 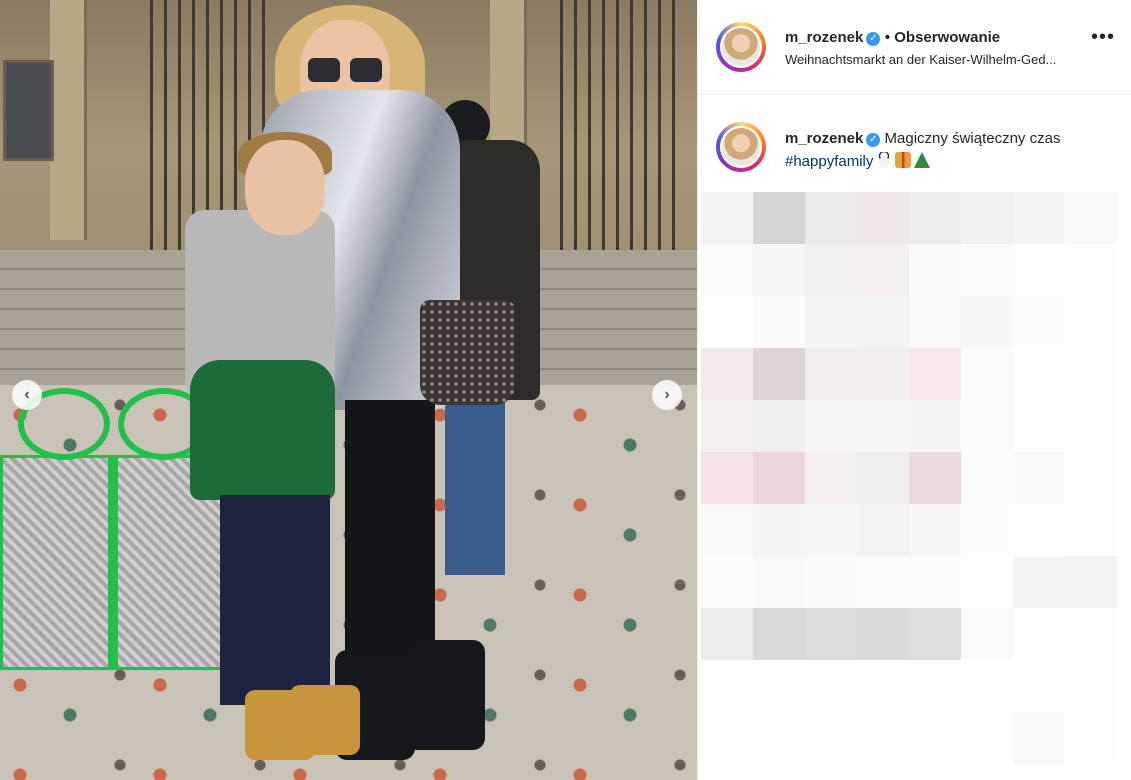 I want to click on christmas-tree-icon, so click(x=922, y=160).